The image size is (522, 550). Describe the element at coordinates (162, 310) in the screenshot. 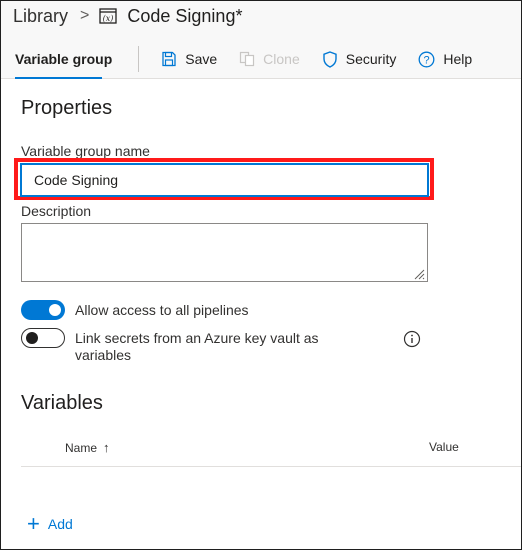

I see `allow-access-label: Allow access to all pipelines` at that location.